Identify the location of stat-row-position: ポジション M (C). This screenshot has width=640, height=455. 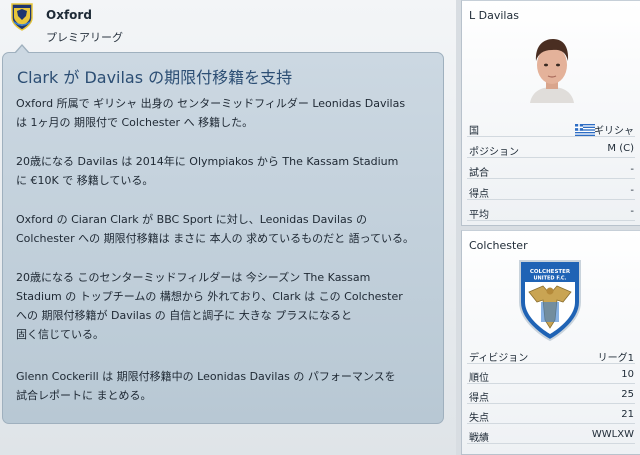
(551, 149).